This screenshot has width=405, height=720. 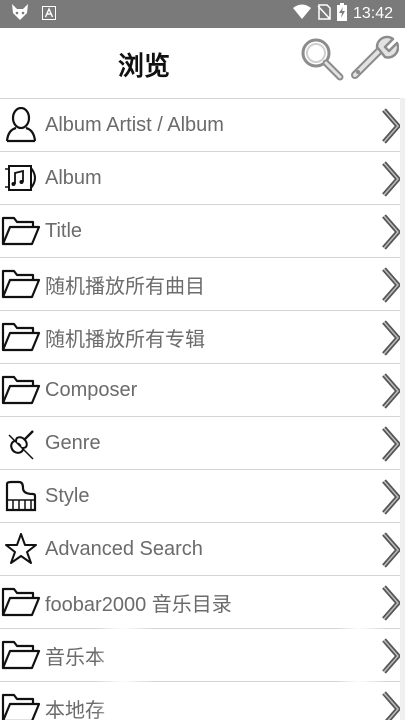 I want to click on violin-icon, so click(x=21, y=443).